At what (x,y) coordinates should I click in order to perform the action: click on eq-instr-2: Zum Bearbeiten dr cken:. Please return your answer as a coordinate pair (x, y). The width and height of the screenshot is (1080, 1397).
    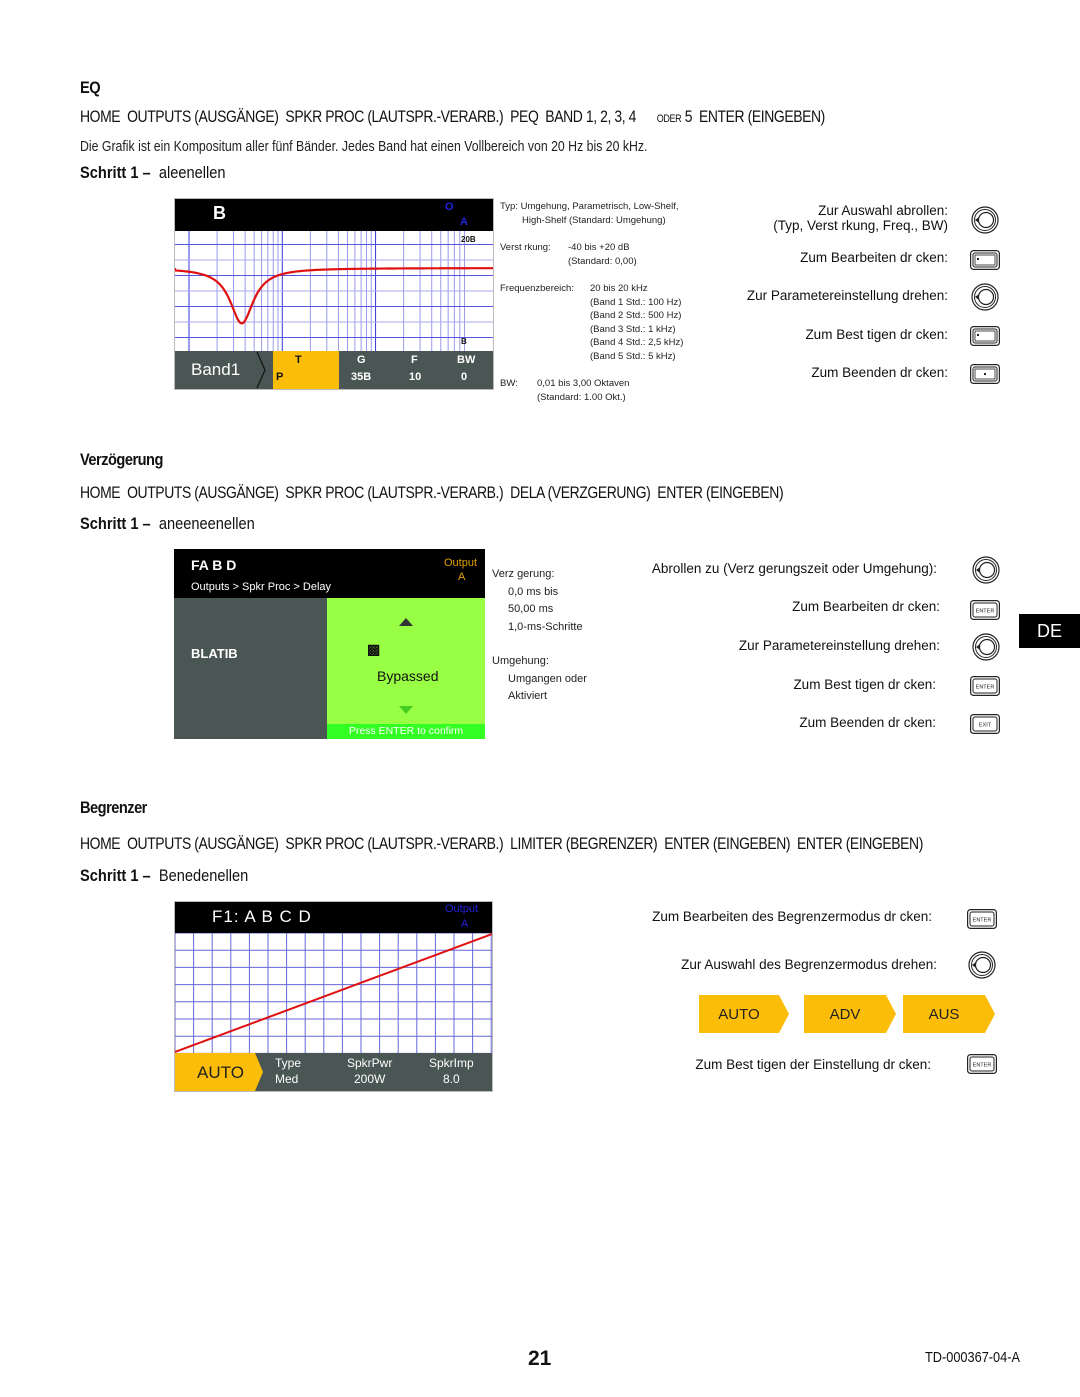
    Looking at the image, I should click on (874, 257).